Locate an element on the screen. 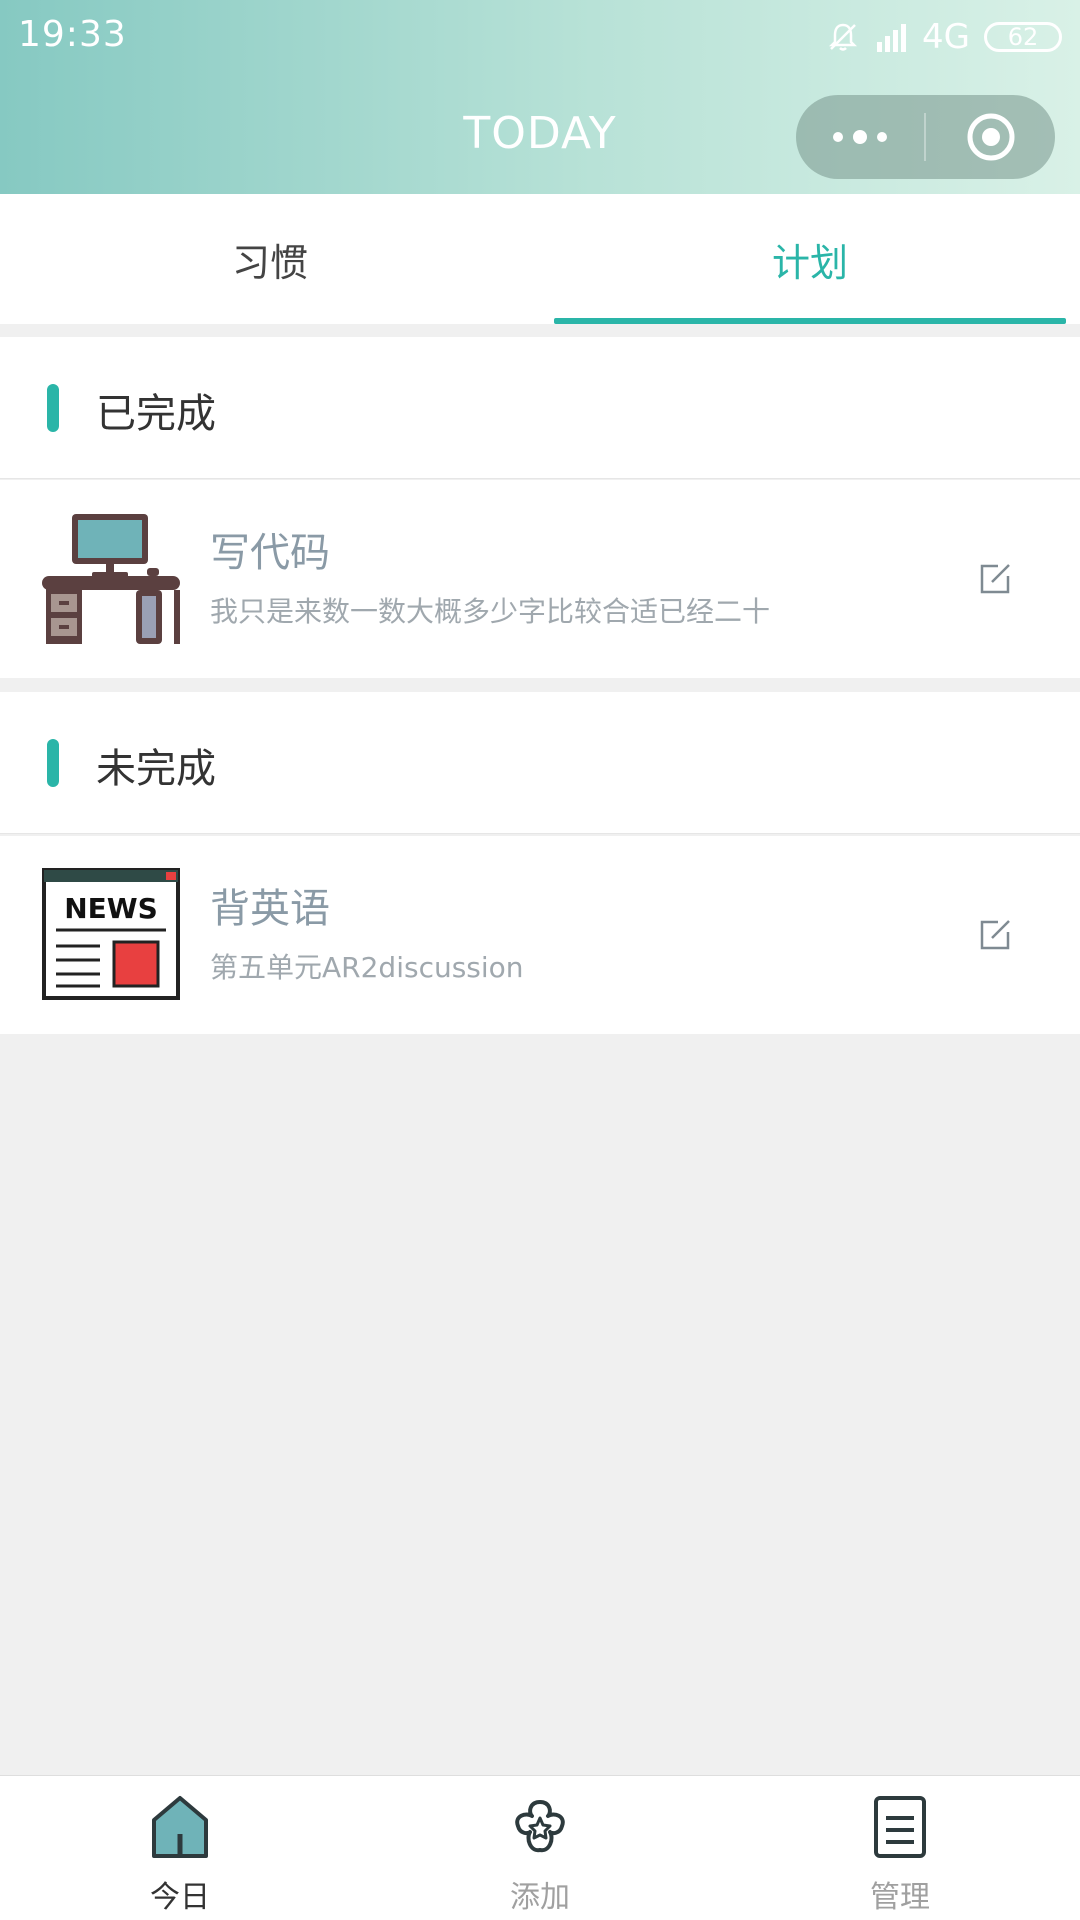  item-title: 背英语 is located at coordinates (270, 909).